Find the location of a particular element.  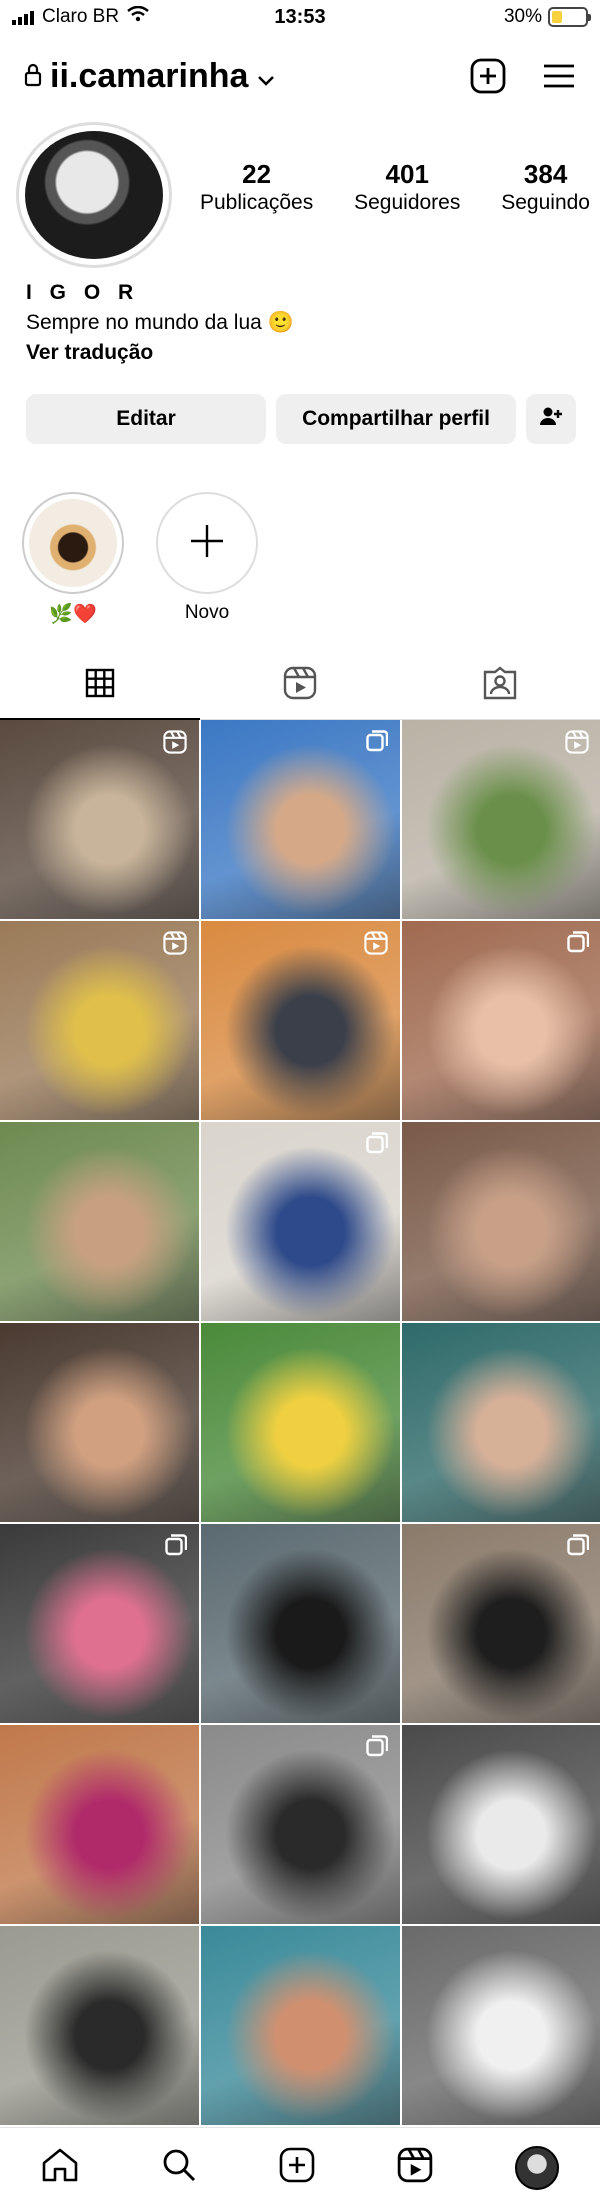

tab-reels is located at coordinates (300, 685).